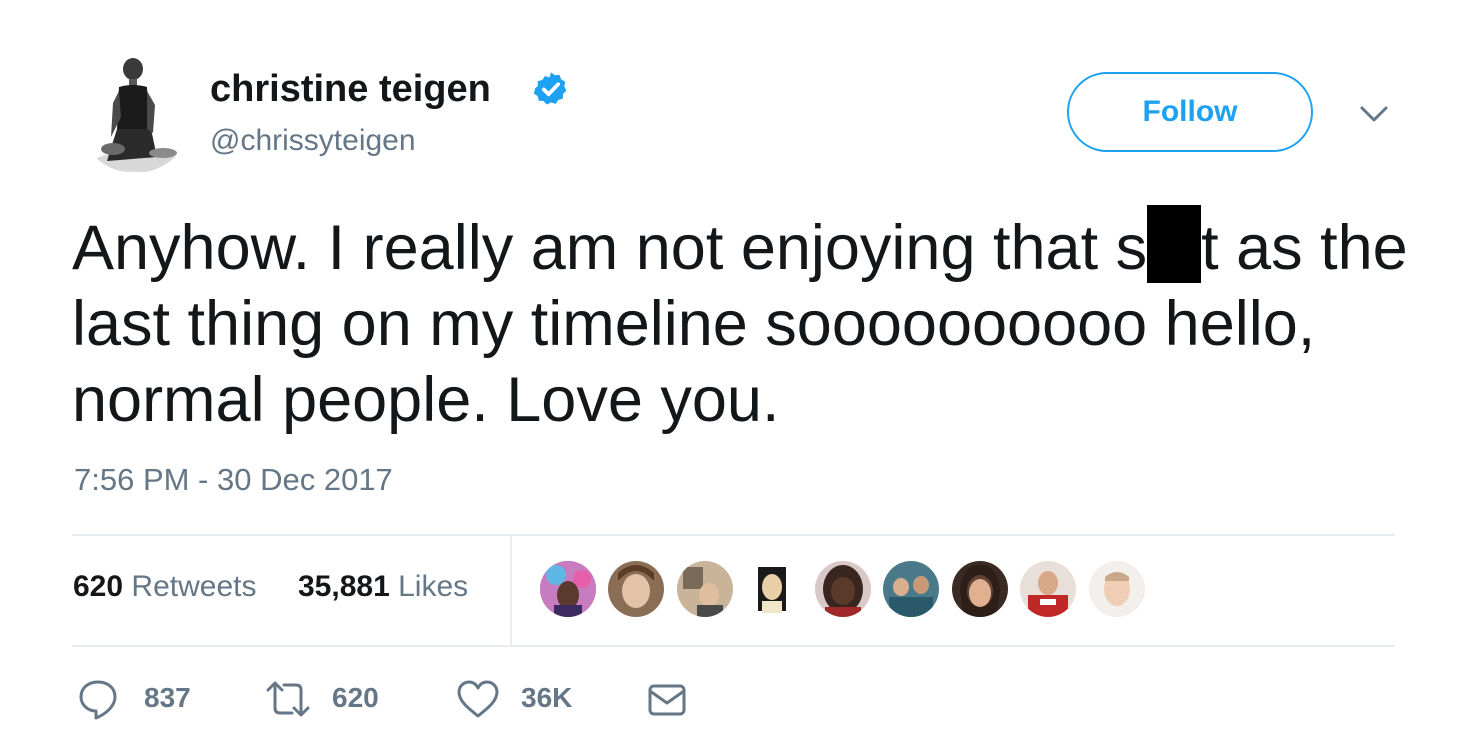 Image resolution: width=1480 pixels, height=751 pixels. Describe the element at coordinates (194, 586) in the screenshot. I see `retweets-label: Retweets` at that location.